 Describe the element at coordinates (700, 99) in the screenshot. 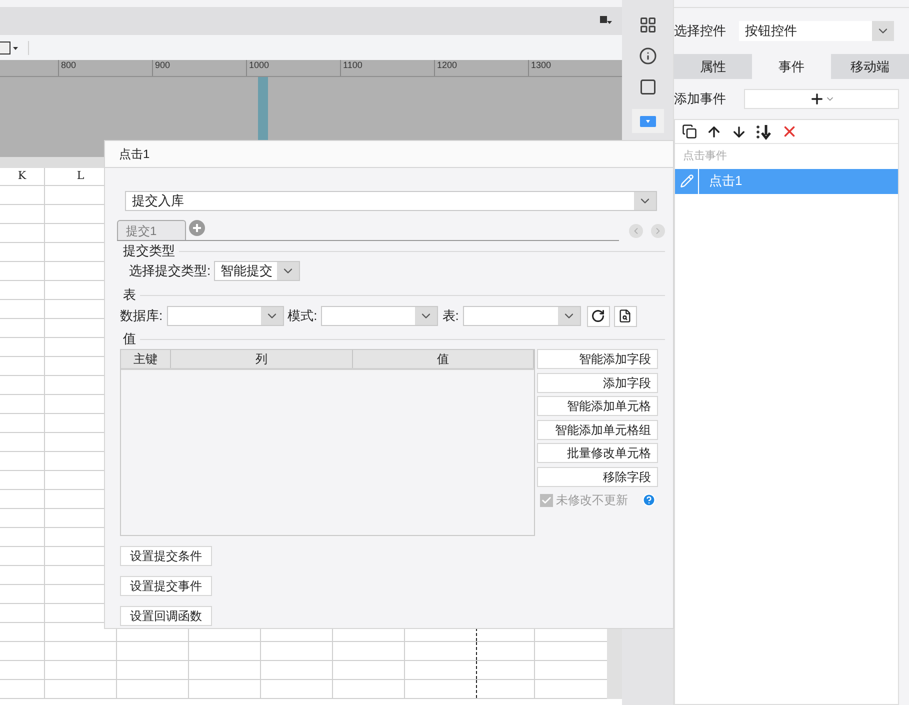

I see `add-event-label: 添加事件` at that location.